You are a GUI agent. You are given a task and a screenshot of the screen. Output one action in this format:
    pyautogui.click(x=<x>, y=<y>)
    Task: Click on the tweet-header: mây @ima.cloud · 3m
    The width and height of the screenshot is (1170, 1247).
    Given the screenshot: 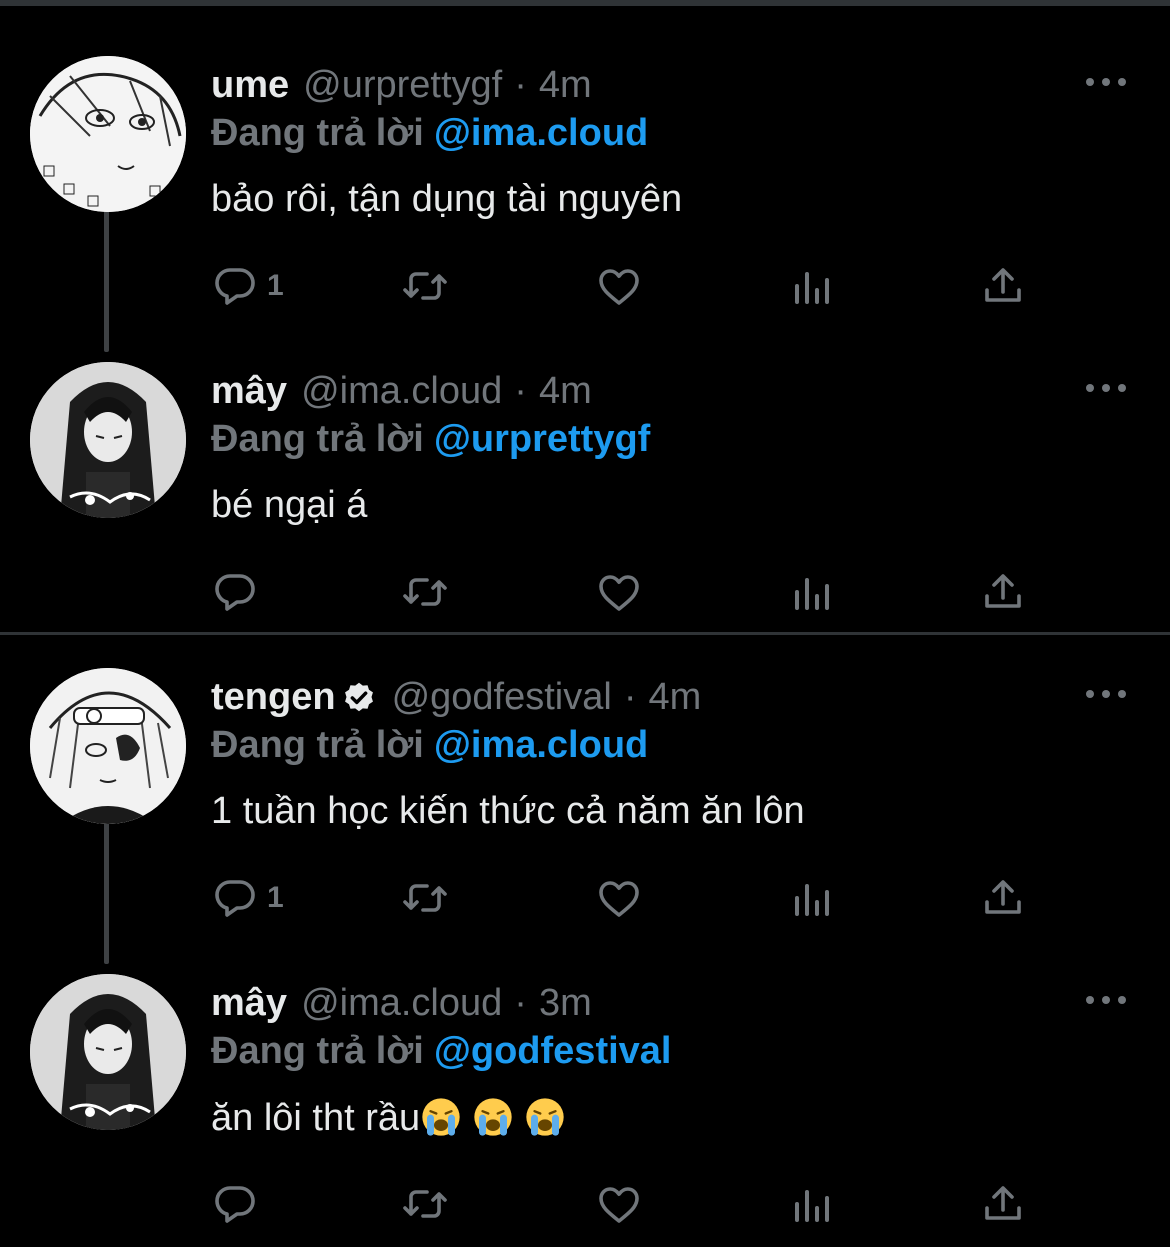 What is the action you would take?
    pyautogui.click(x=401, y=1003)
    